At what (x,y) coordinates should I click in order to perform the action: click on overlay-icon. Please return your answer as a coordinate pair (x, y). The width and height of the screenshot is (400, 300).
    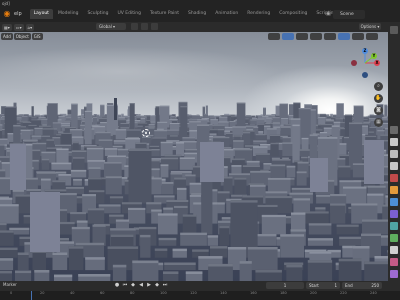
    Looking at the image, I should click on (302, 36).